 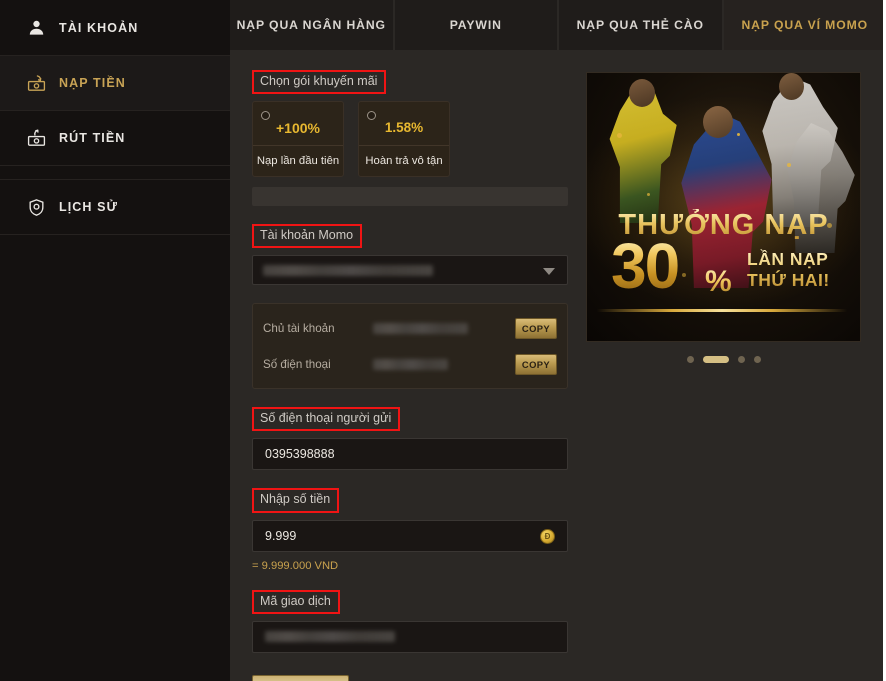 I want to click on tab-momo-wallet: NẠP QUA VÍ MOMO, so click(x=804, y=25).